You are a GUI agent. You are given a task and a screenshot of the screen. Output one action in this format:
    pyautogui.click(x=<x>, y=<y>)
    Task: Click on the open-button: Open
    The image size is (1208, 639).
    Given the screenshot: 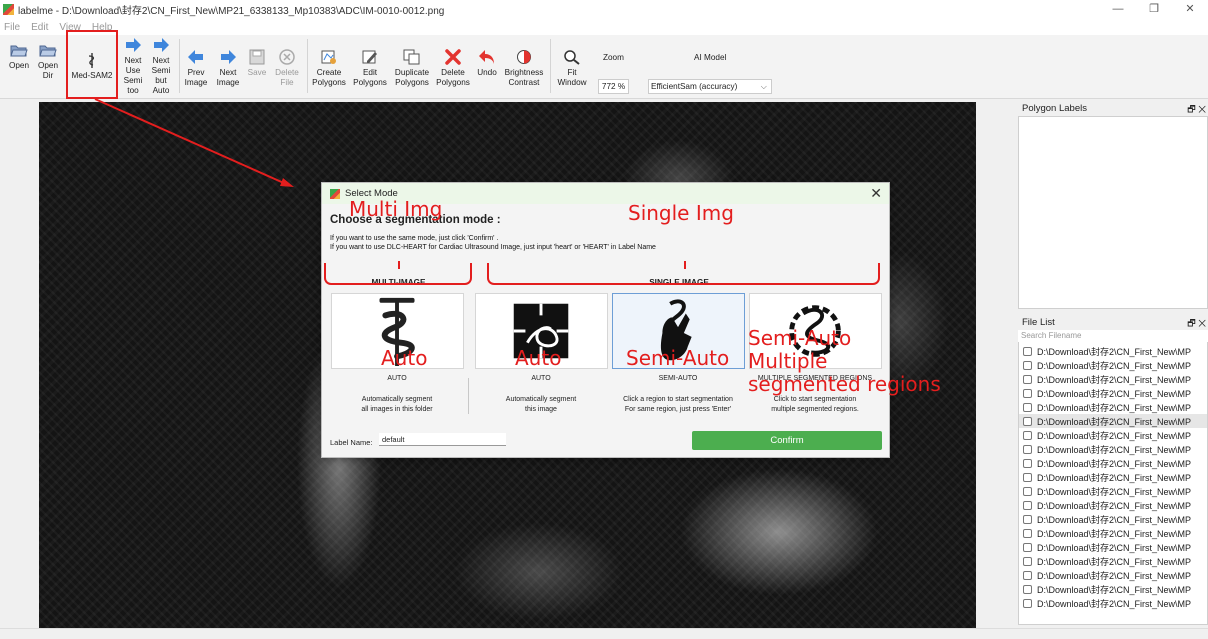 What is the action you would take?
    pyautogui.click(x=19, y=54)
    